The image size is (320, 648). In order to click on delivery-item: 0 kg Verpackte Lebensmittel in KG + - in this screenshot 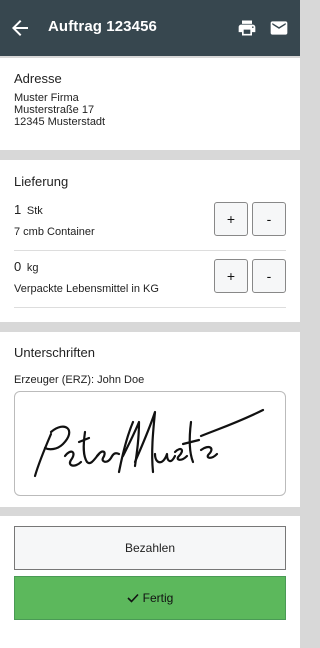, I will do `click(150, 284)`.